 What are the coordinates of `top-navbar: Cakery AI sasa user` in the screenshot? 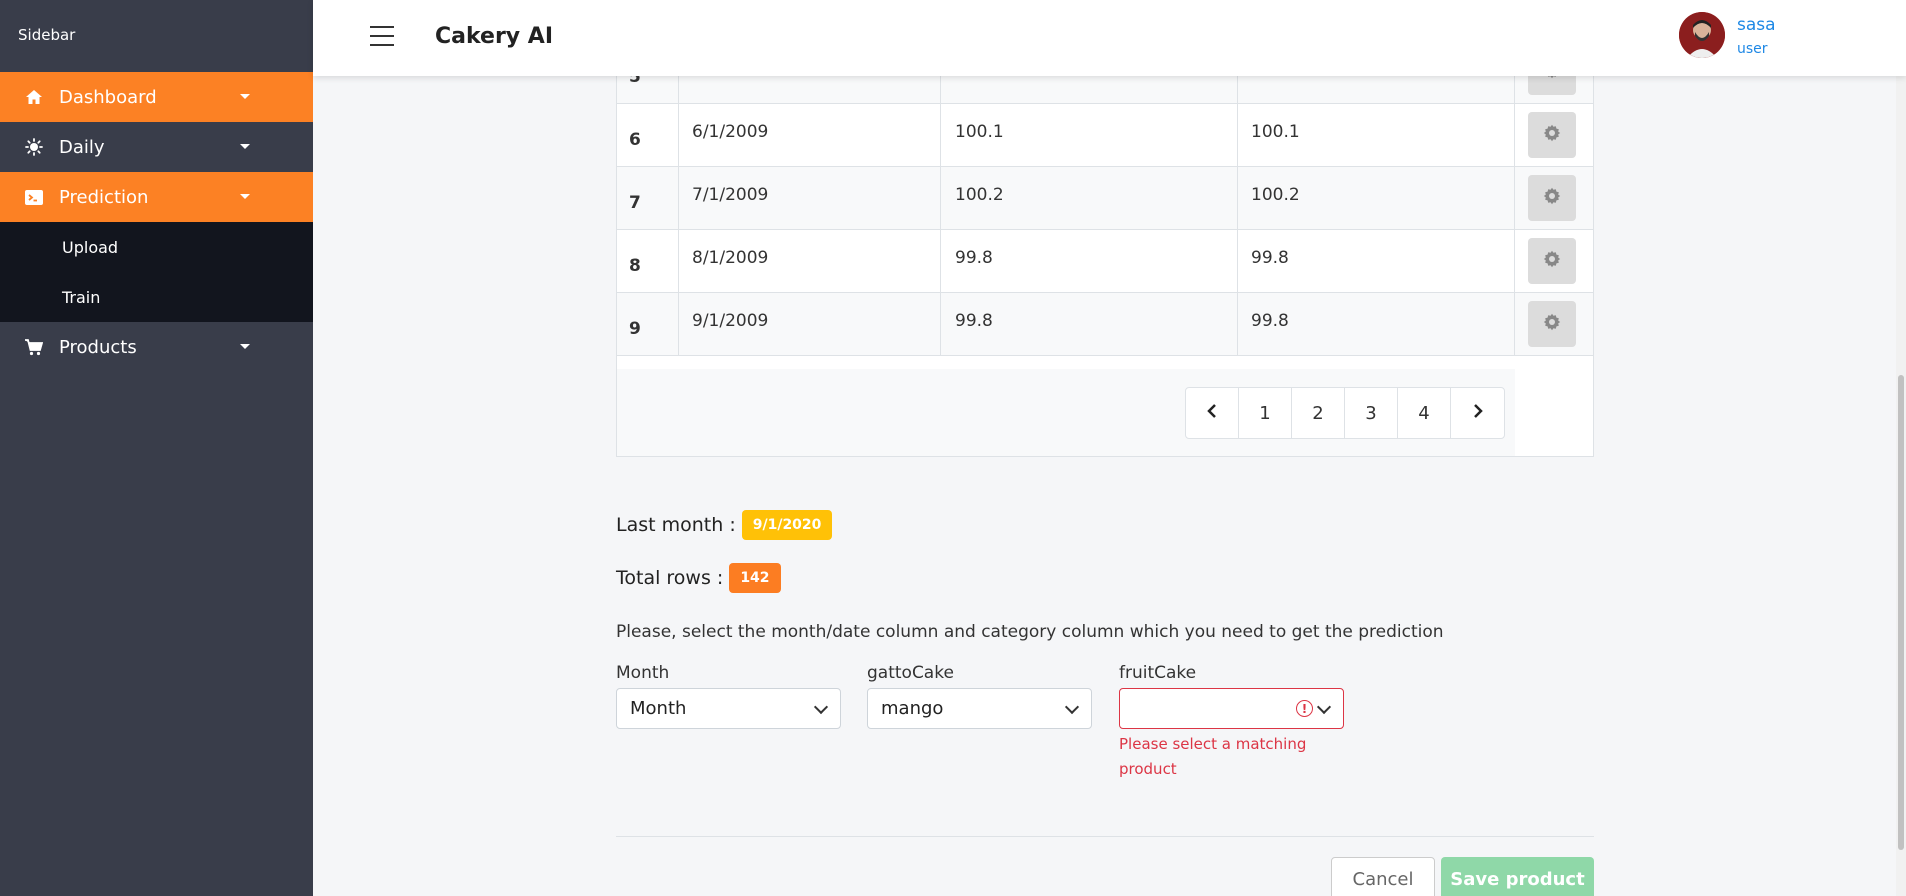 It's located at (1109, 38).